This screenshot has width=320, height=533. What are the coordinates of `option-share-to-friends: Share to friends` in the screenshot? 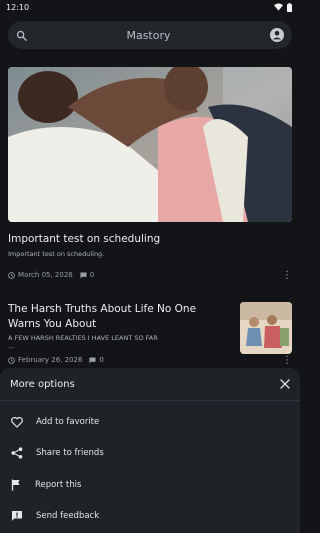 It's located at (150, 453).